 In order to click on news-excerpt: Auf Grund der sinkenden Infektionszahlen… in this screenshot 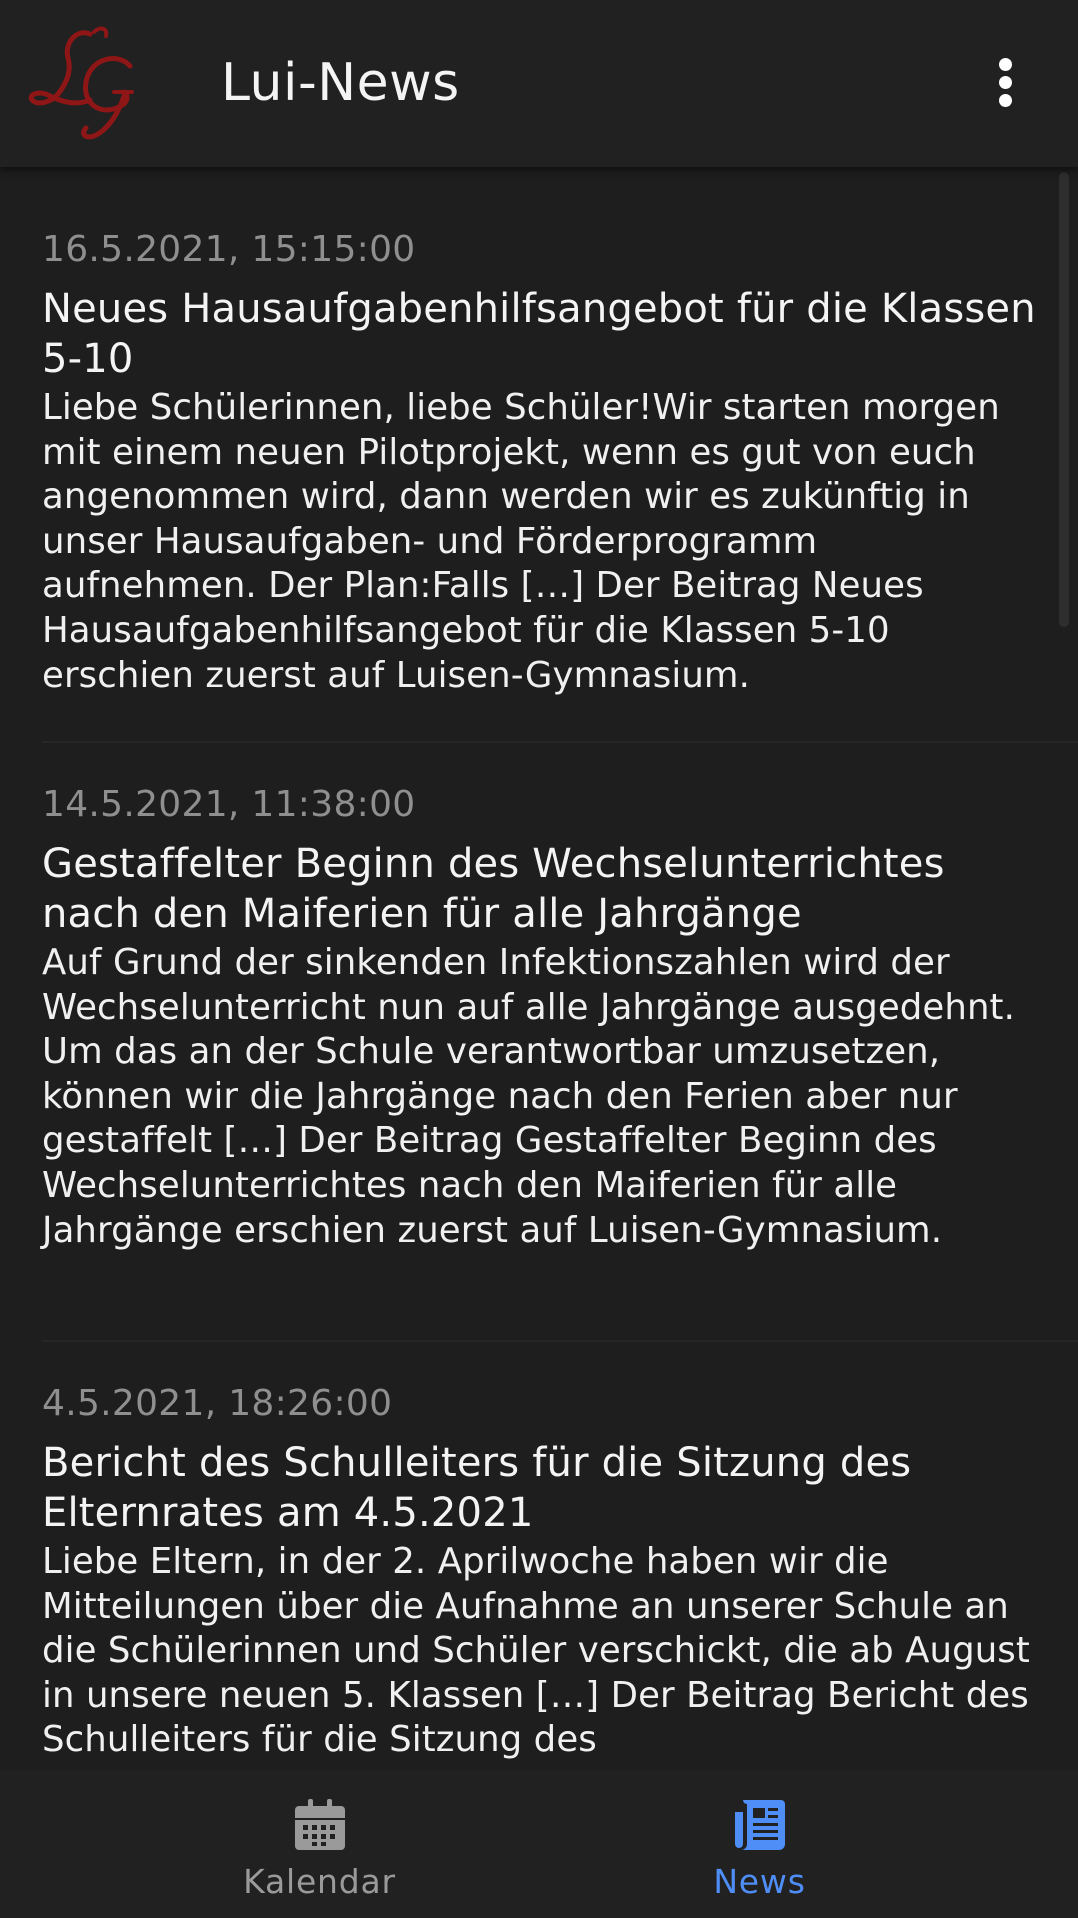, I will do `click(528, 1096)`.